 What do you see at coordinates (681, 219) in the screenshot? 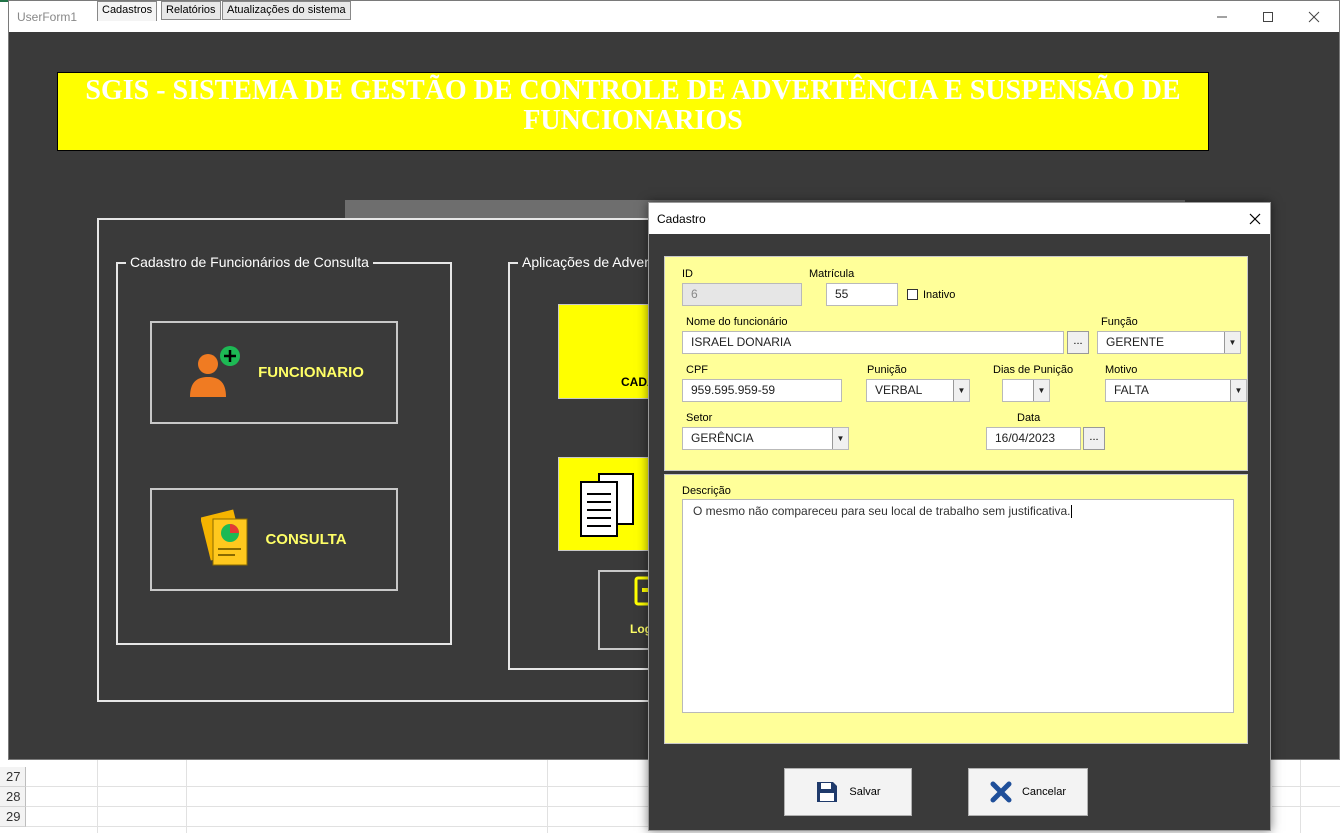
I see `dialog-title: Cadastro` at bounding box center [681, 219].